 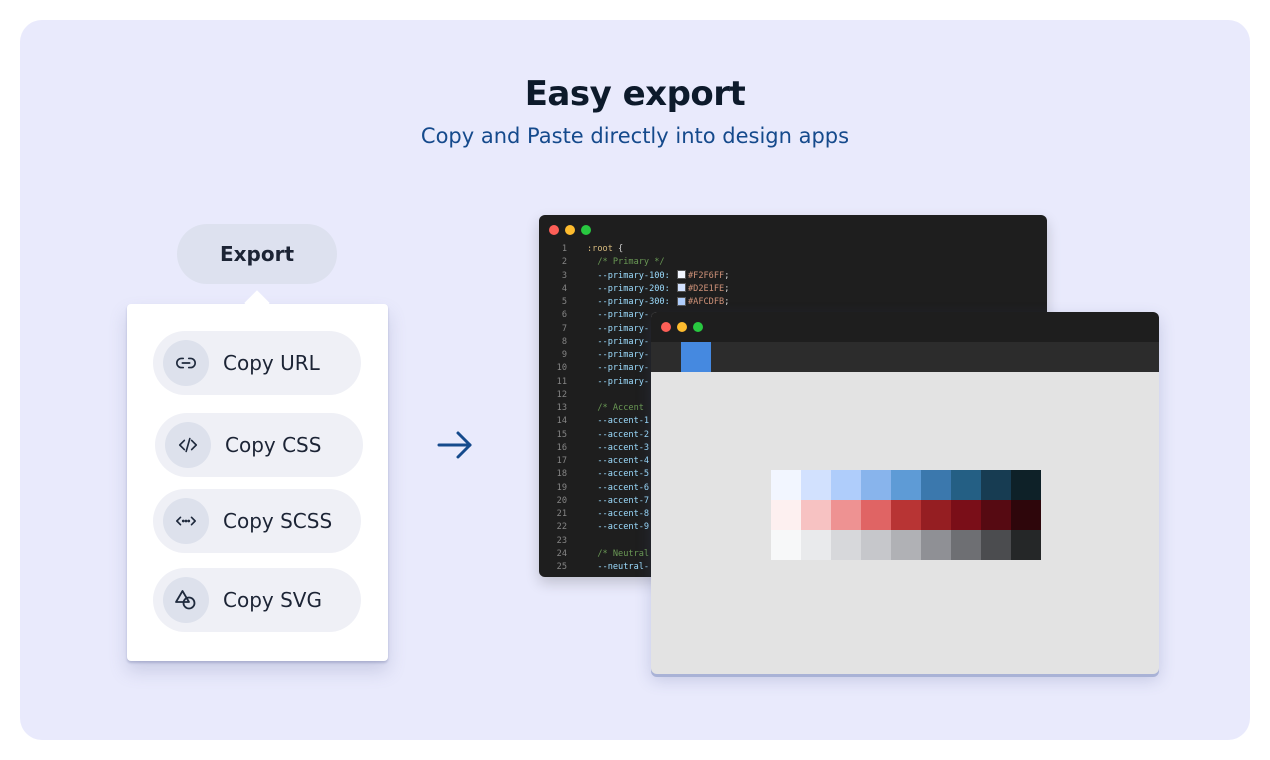 I want to click on line-text: --accent-7, so click(x=618, y=501).